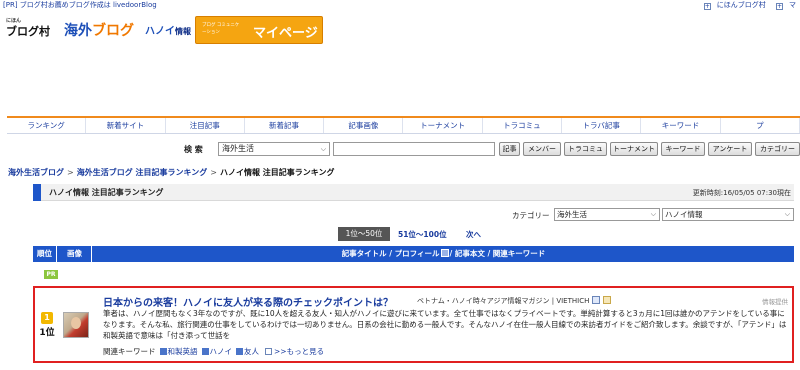  What do you see at coordinates (47, 125) in the screenshot?
I see `tab-ranking: ランキング` at bounding box center [47, 125].